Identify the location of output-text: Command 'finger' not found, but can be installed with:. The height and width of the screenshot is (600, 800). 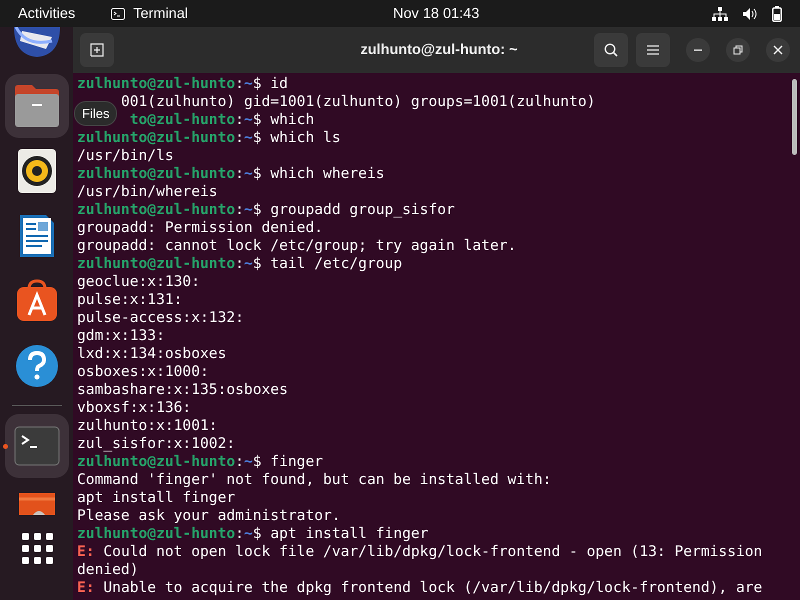
(314, 479).